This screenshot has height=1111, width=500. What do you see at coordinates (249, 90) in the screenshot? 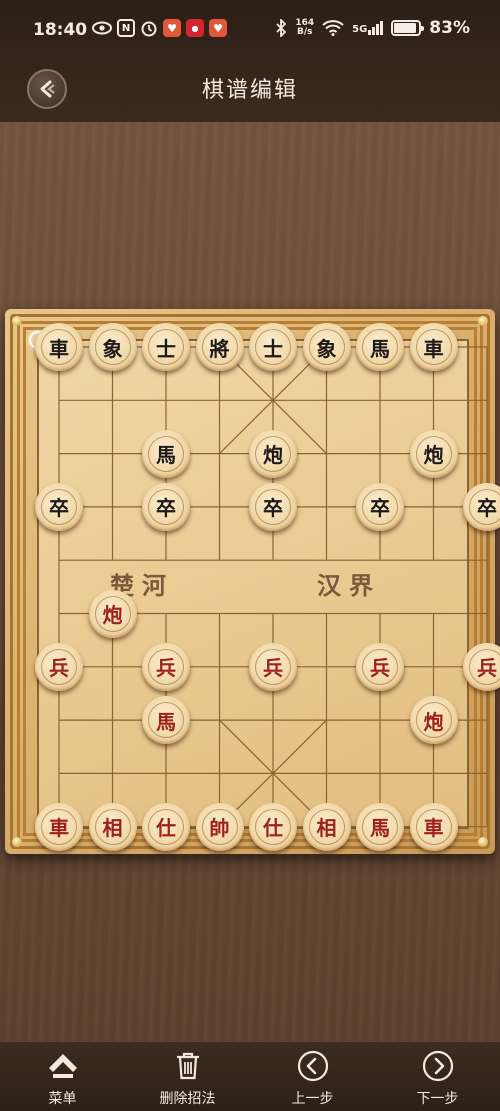
I see `page-title: 棋谱编辑` at bounding box center [249, 90].